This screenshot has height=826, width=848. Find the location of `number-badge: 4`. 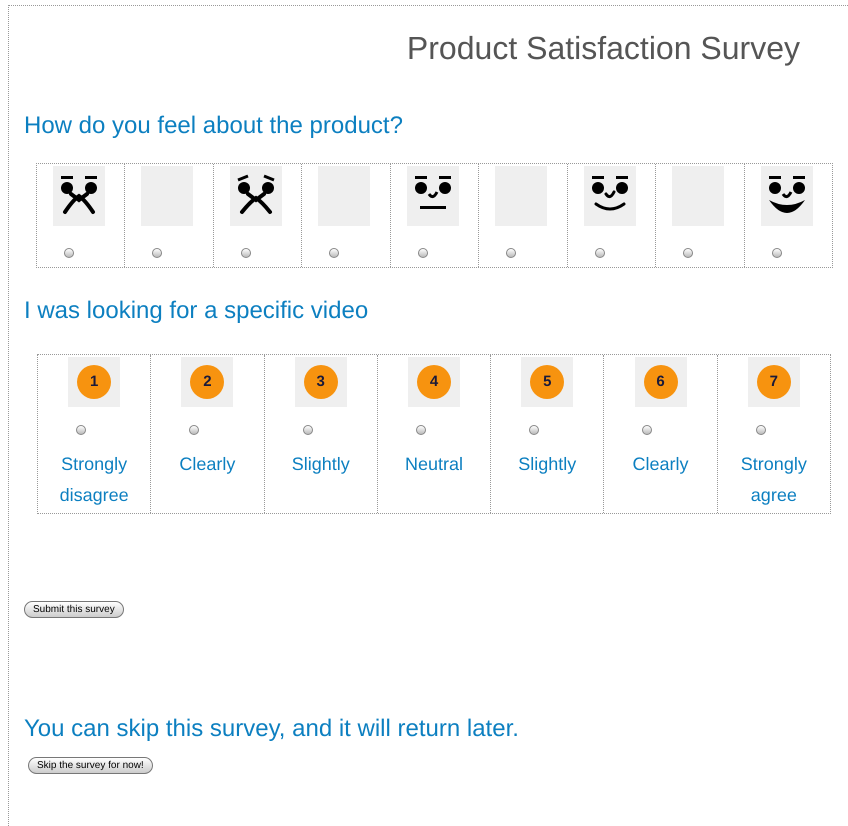

number-badge: 4 is located at coordinates (433, 382).